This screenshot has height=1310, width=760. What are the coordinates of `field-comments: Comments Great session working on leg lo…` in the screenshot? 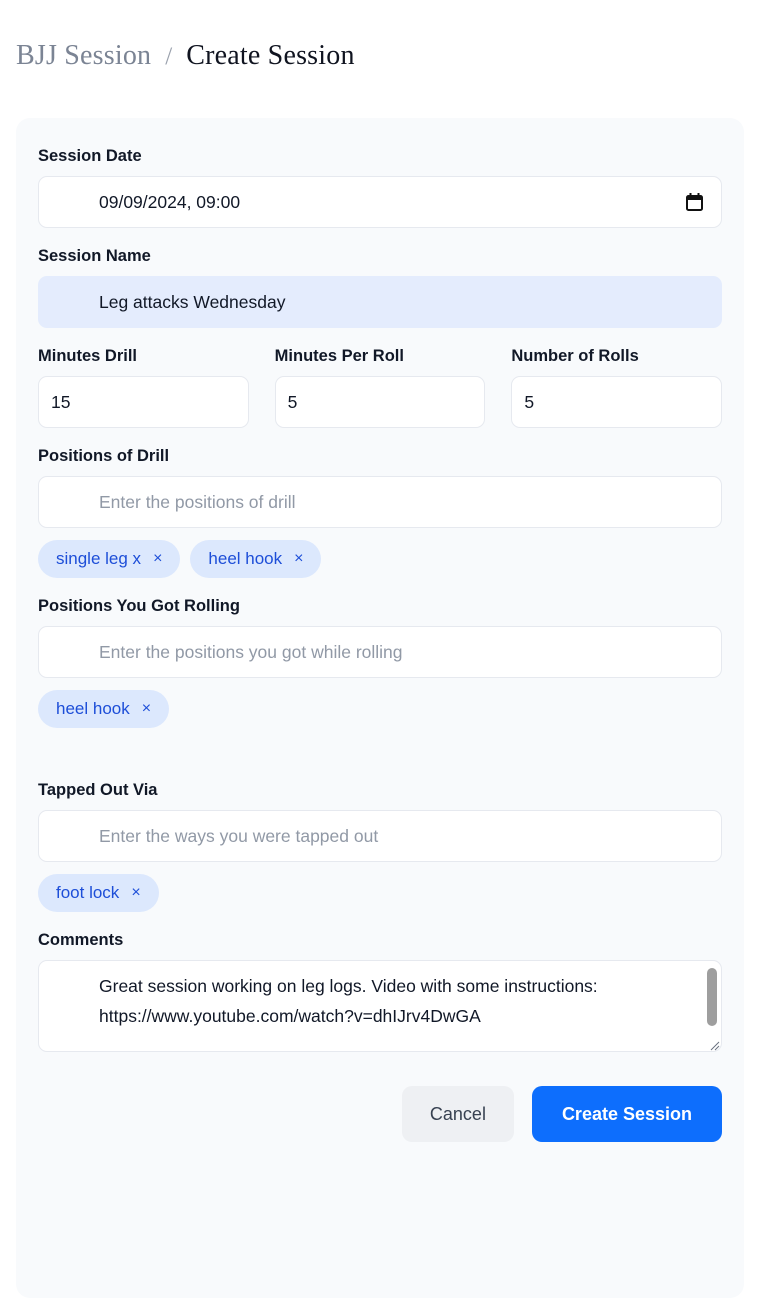 It's located at (380, 991).